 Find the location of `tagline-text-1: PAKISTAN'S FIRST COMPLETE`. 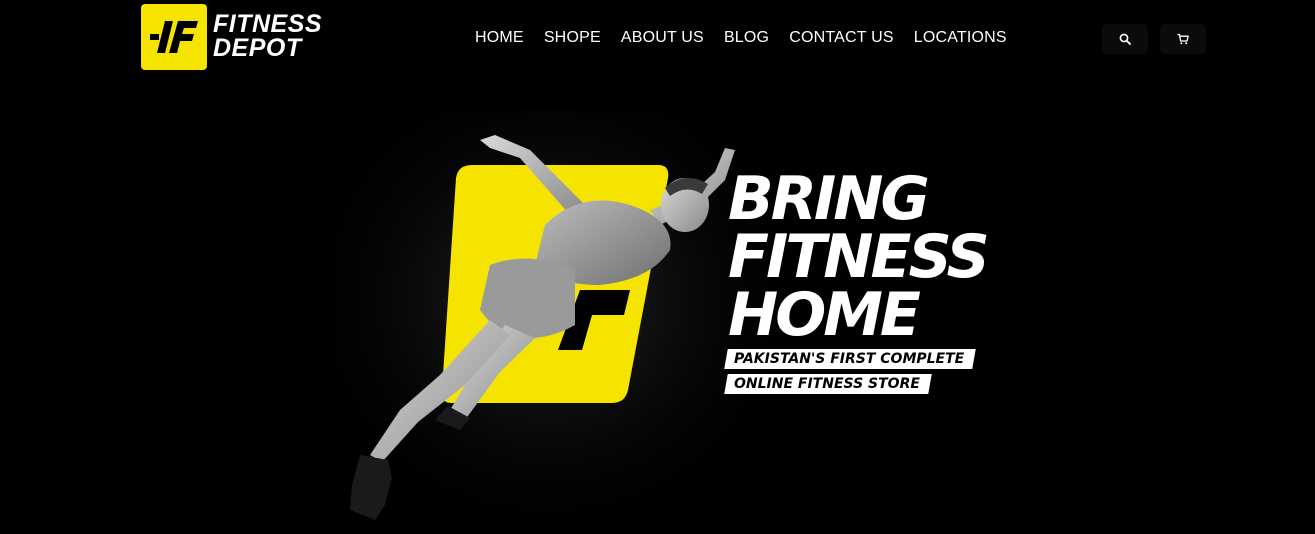

tagline-text-1: PAKISTAN'S FIRST COMPLETE is located at coordinates (849, 359).